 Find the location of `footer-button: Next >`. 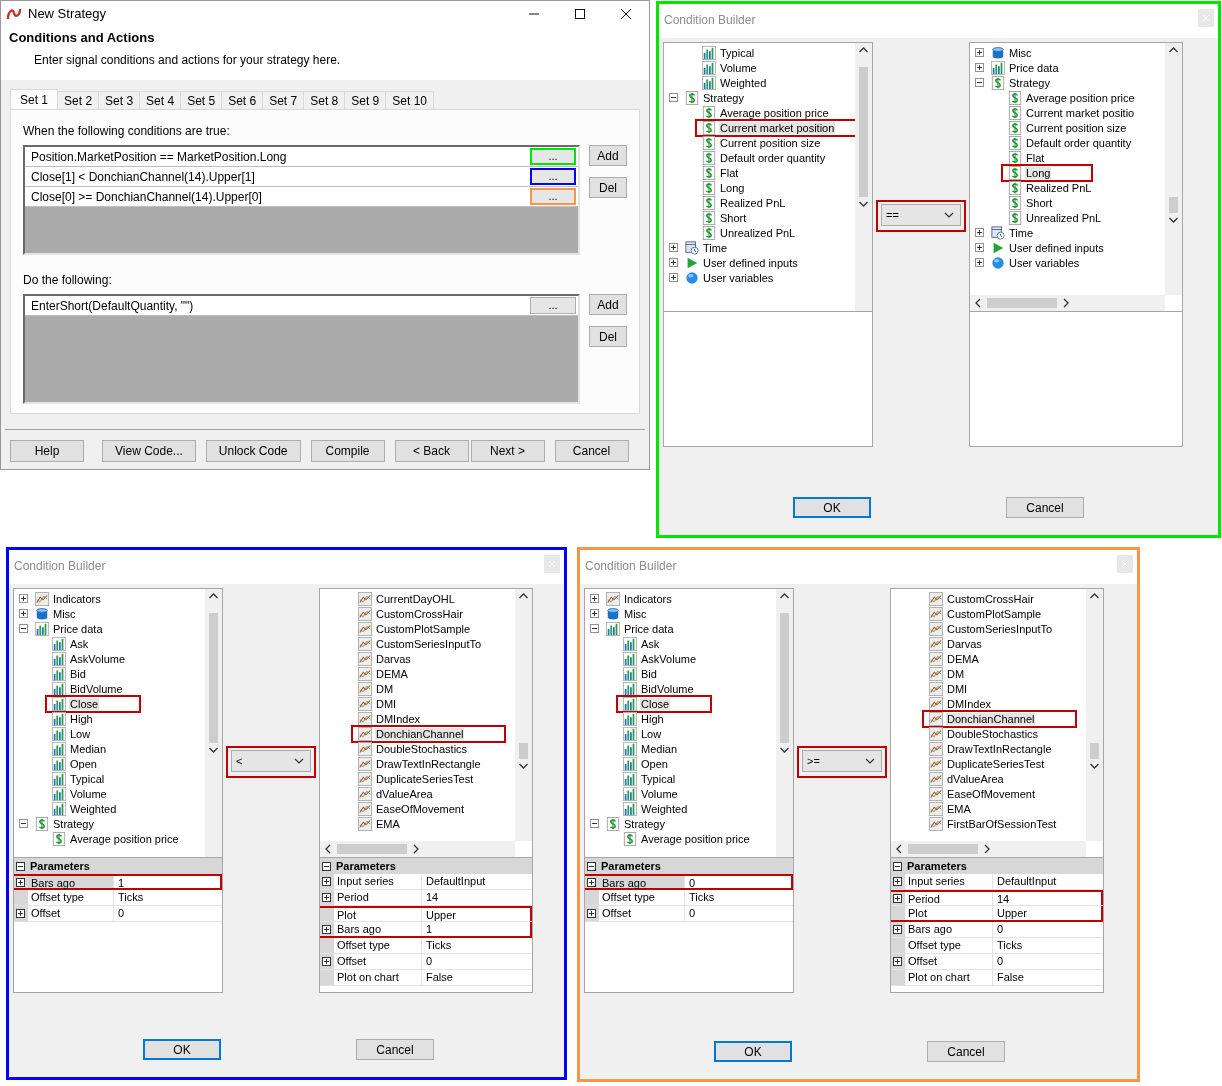

footer-button: Next > is located at coordinates (507, 451).